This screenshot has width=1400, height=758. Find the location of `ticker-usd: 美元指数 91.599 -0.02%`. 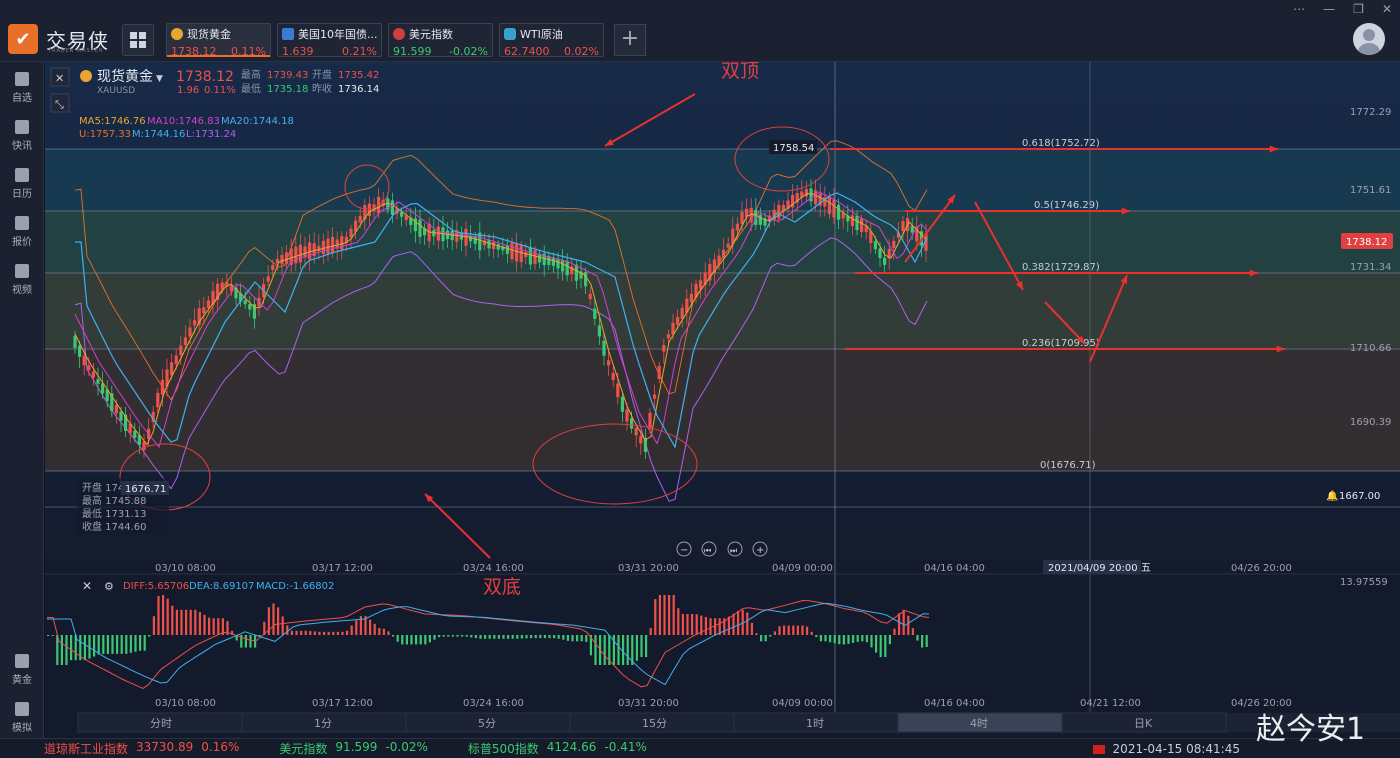

ticker-usd: 美元指数 91.599 -0.02% is located at coordinates (353, 748).